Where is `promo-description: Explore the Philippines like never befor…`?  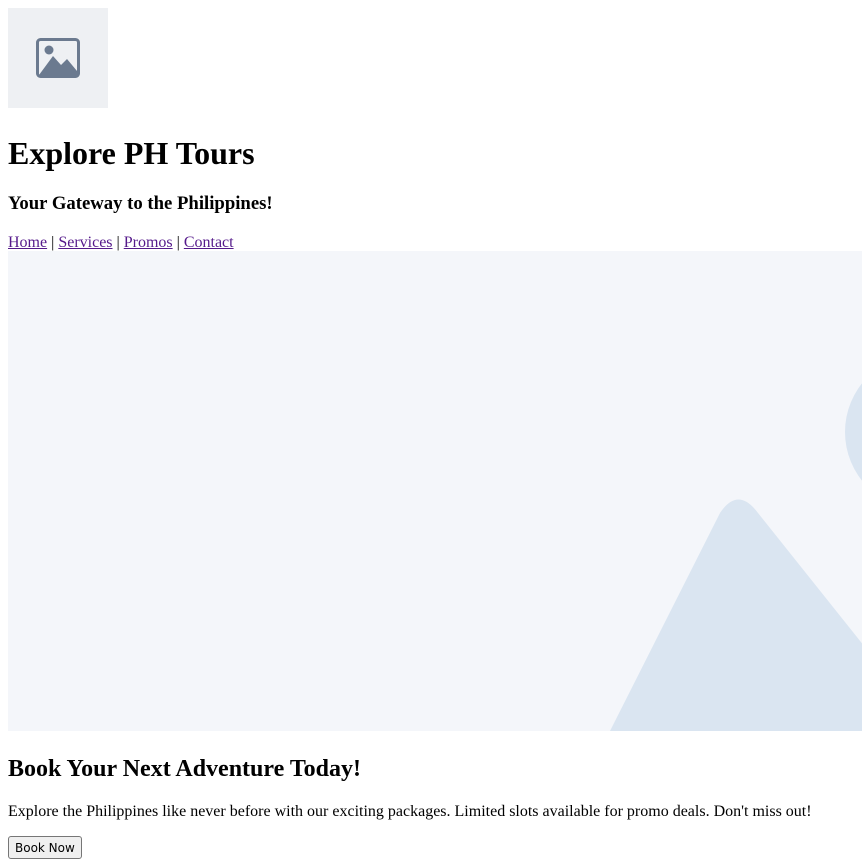
promo-description: Explore the Philippines like never befor… is located at coordinates (410, 811).